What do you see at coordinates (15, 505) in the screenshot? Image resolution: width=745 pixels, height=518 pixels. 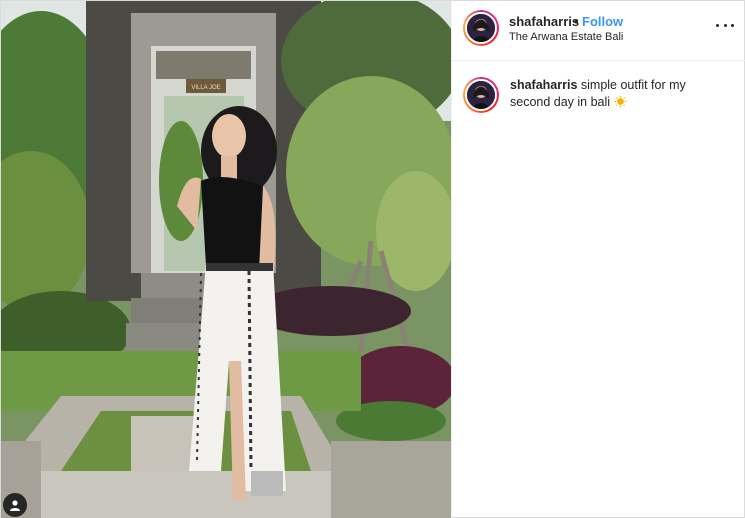 I see `tagged-user-icon` at bounding box center [15, 505].